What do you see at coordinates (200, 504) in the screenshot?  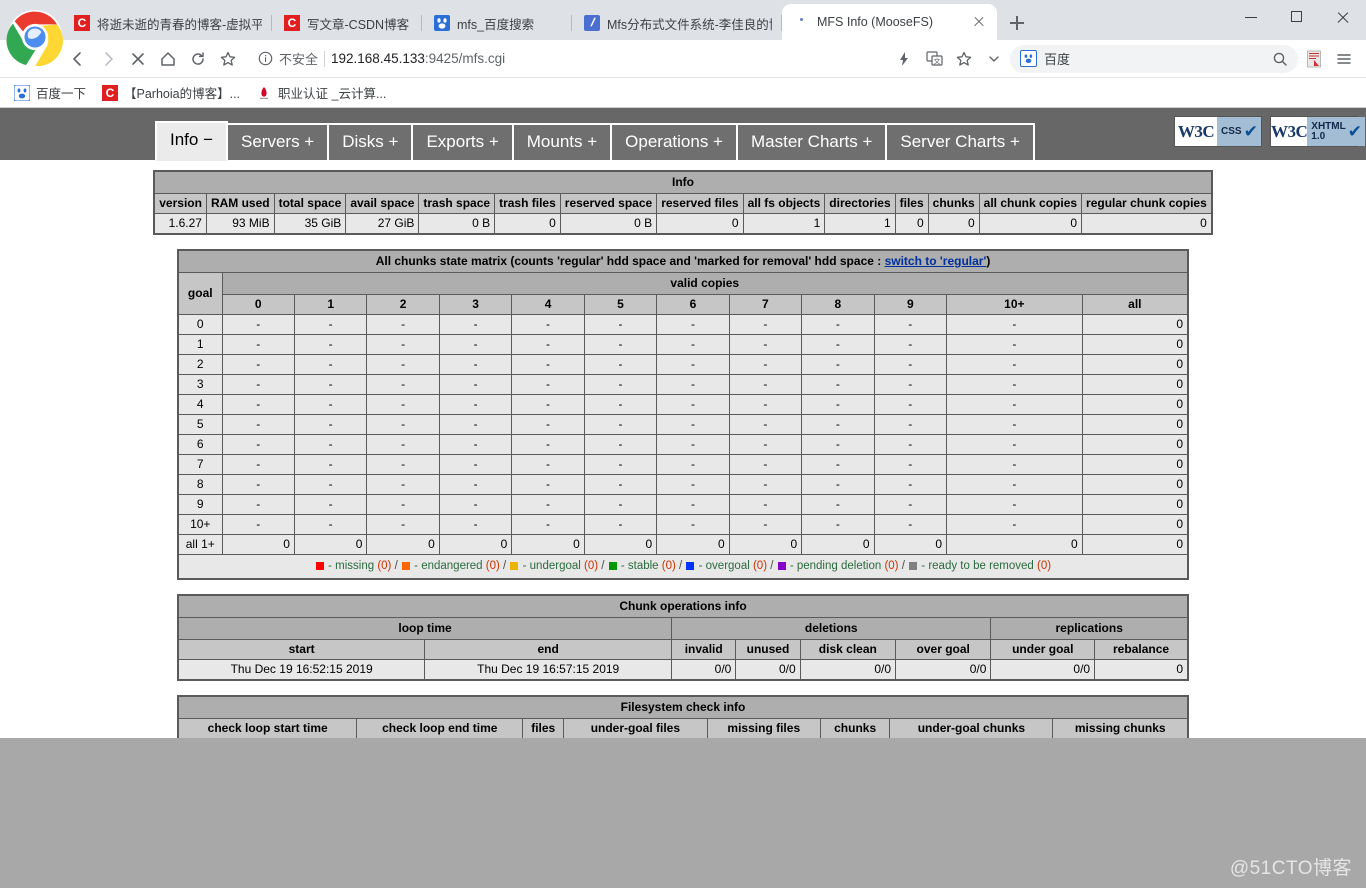 I see `matrix-goal-label: 9` at bounding box center [200, 504].